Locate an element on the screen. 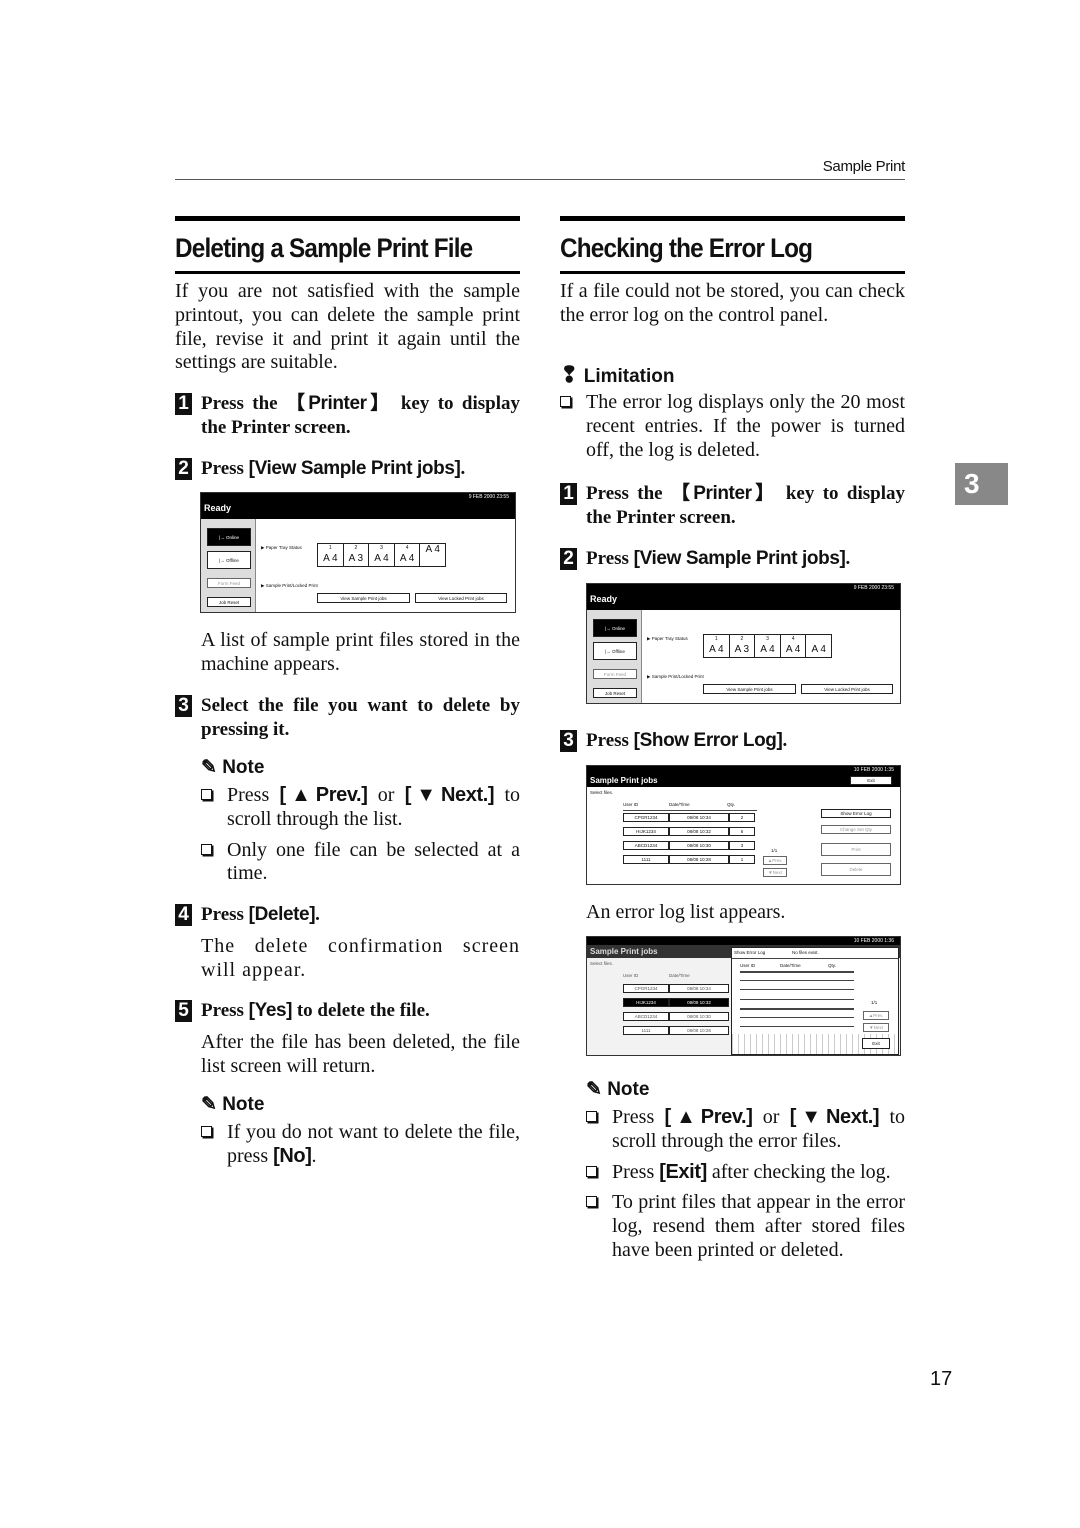 This screenshot has height=1528, width=1080. step-text: Press the is located at coordinates (243, 403).